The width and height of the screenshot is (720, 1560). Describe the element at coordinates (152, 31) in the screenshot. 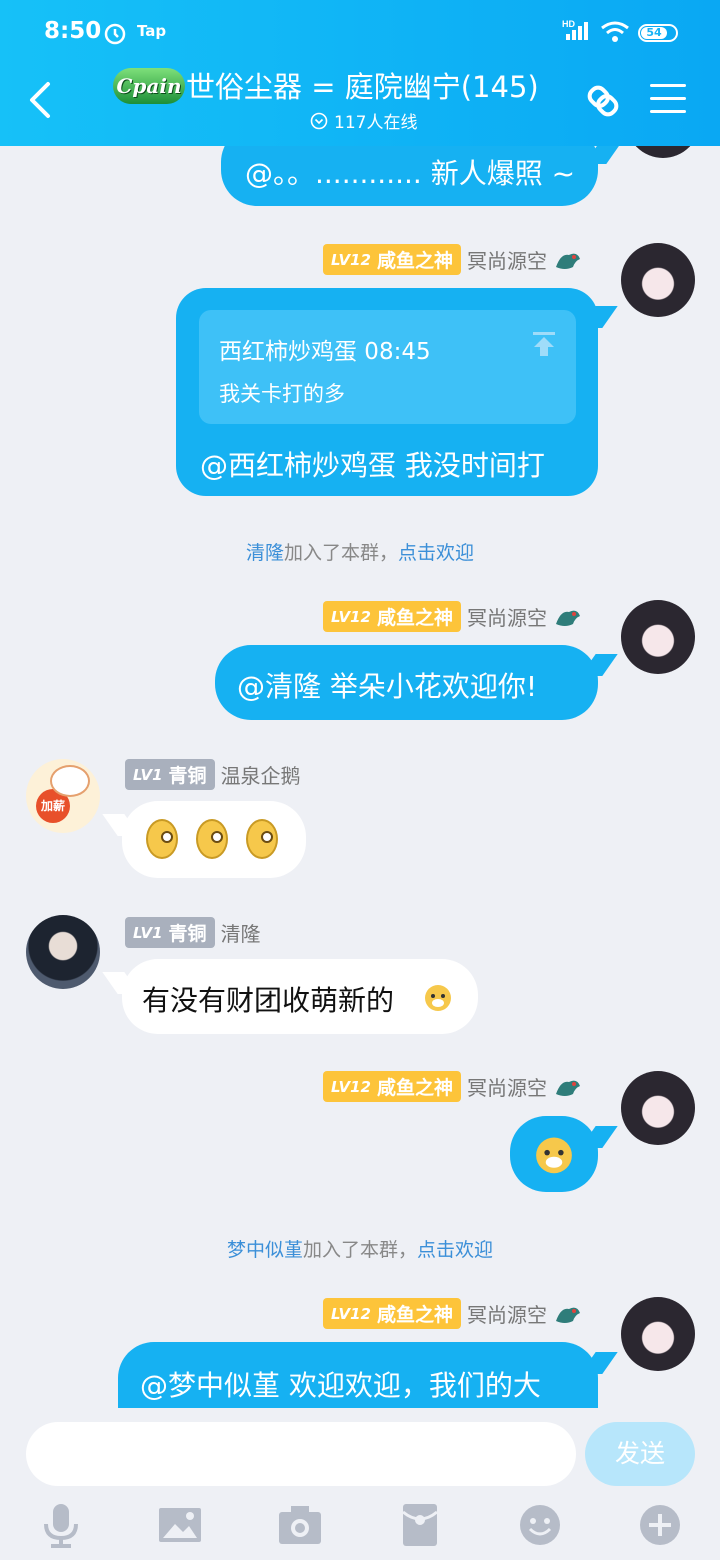

I see `tap-app-label: Tap` at that location.